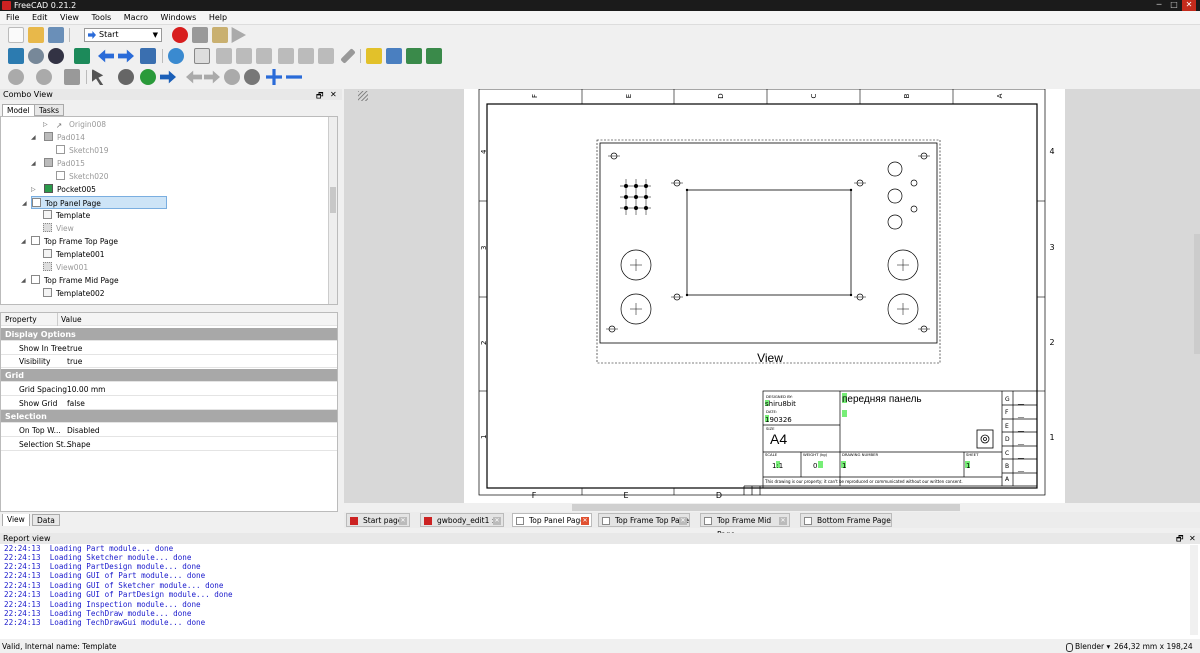 This screenshot has height=653, width=1200. What do you see at coordinates (414, 56) in the screenshot?
I see `link-icon` at bounding box center [414, 56].